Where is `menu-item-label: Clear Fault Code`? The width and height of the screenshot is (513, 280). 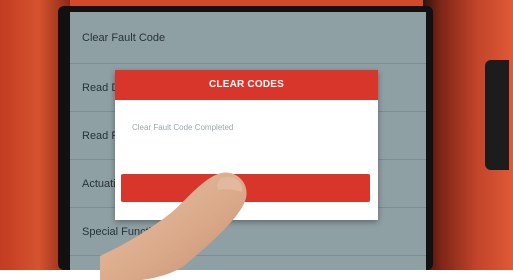 menu-item-label: Clear Fault Code is located at coordinates (124, 37).